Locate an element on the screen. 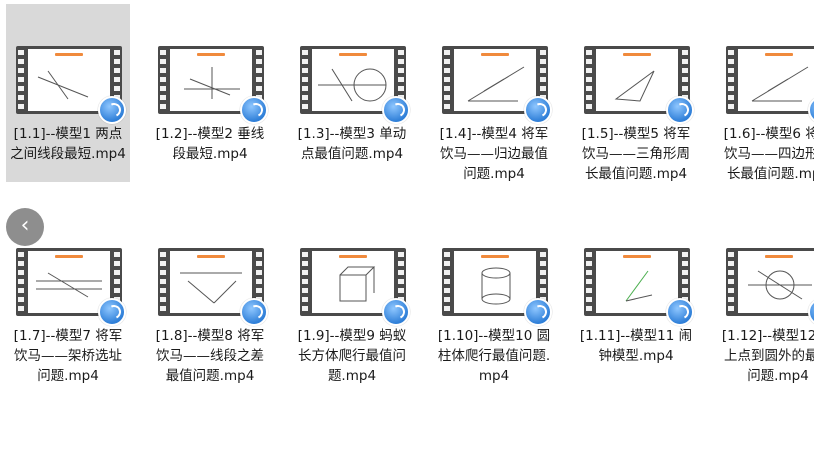  file-name: [1.1]--模型1 两点之间线段最短.mp4 is located at coordinates (68, 144).